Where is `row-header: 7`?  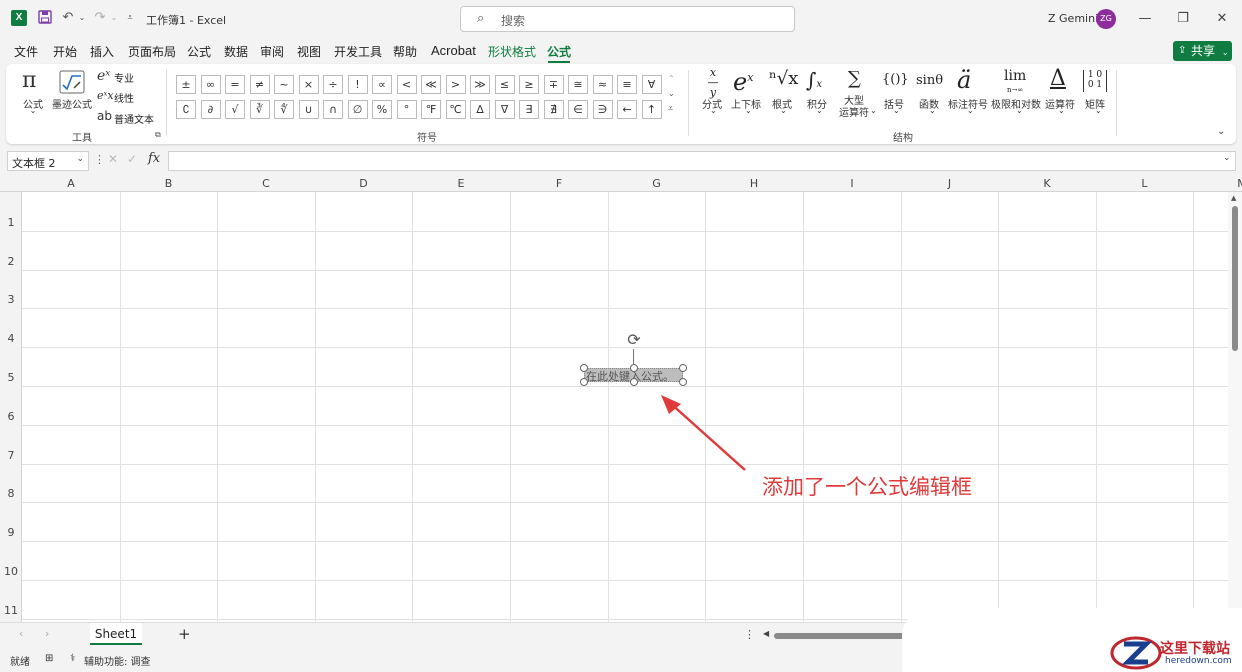 row-header: 7 is located at coordinates (11, 455).